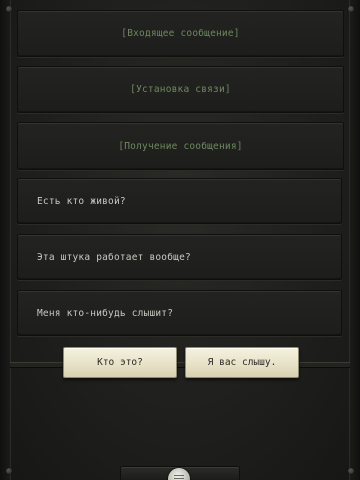  What do you see at coordinates (81, 201) in the screenshot?
I see `dialogue-message: Есть кто живой?` at bounding box center [81, 201].